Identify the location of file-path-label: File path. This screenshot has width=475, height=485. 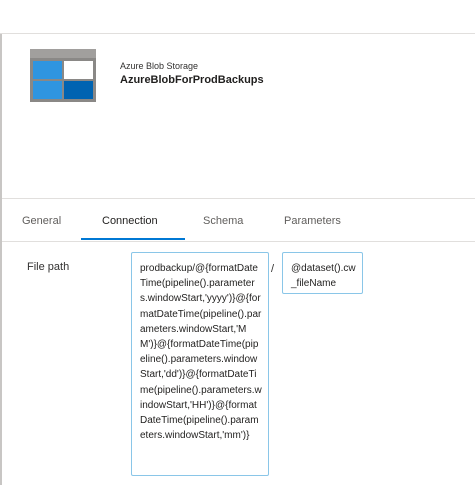
(48, 267).